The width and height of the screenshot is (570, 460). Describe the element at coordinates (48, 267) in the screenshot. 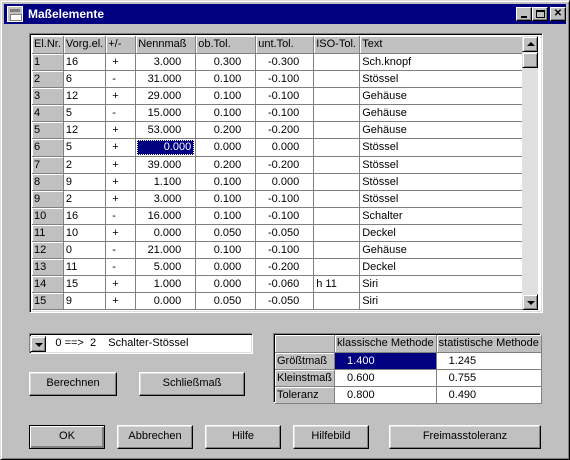

I see `row-header: 13` at that location.